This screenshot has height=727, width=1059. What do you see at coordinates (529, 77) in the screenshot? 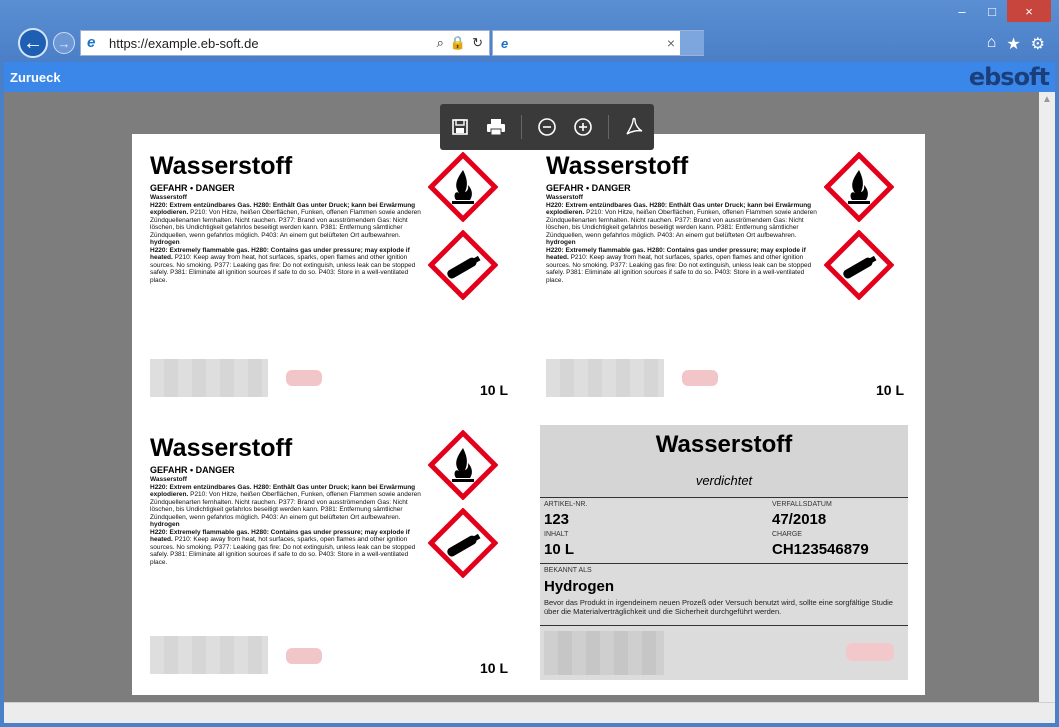
I see `app-header: Zurueck ebsoft` at bounding box center [529, 77].